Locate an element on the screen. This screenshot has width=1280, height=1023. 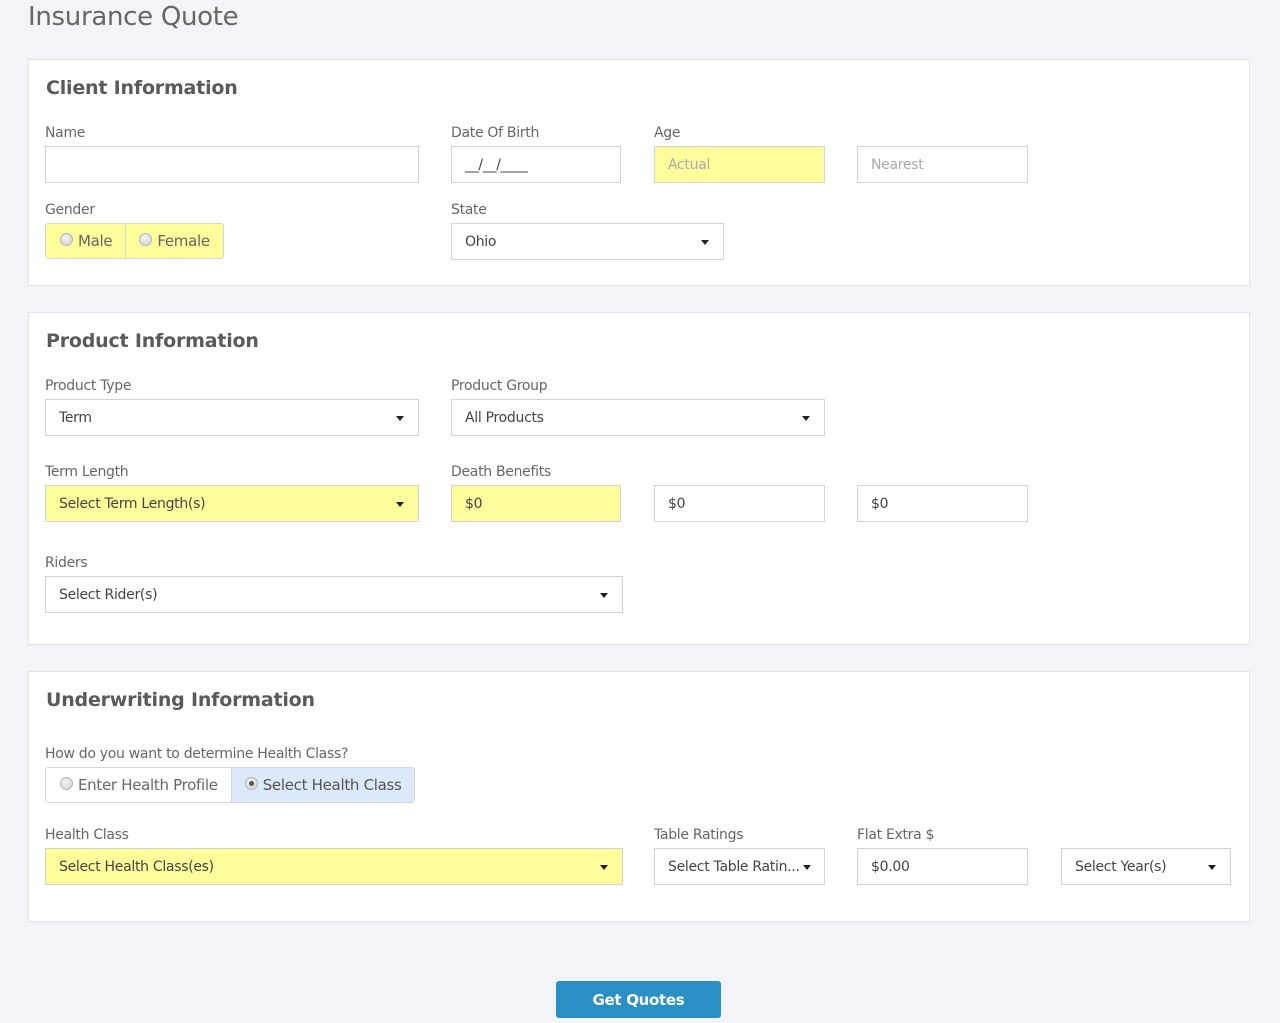
dob-input: __/__/____ is located at coordinates (536, 164).